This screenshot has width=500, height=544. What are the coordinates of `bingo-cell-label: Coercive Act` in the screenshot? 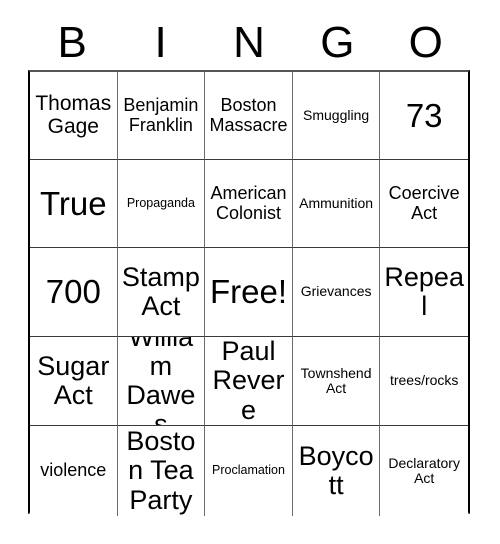 It's located at (424, 203).